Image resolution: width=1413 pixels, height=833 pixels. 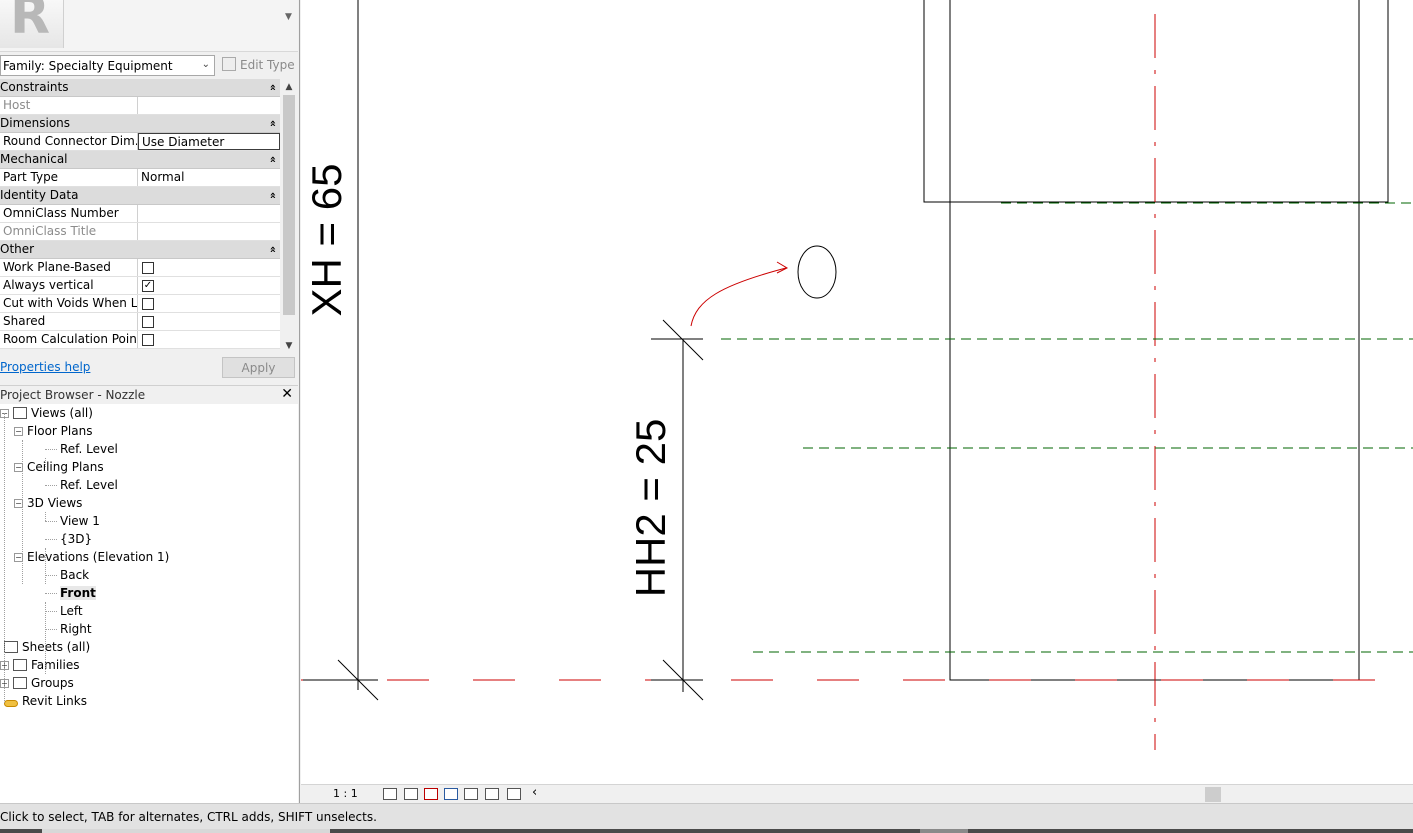 What do you see at coordinates (140, 196) in the screenshot?
I see `property-group-header: Identity Data »` at bounding box center [140, 196].